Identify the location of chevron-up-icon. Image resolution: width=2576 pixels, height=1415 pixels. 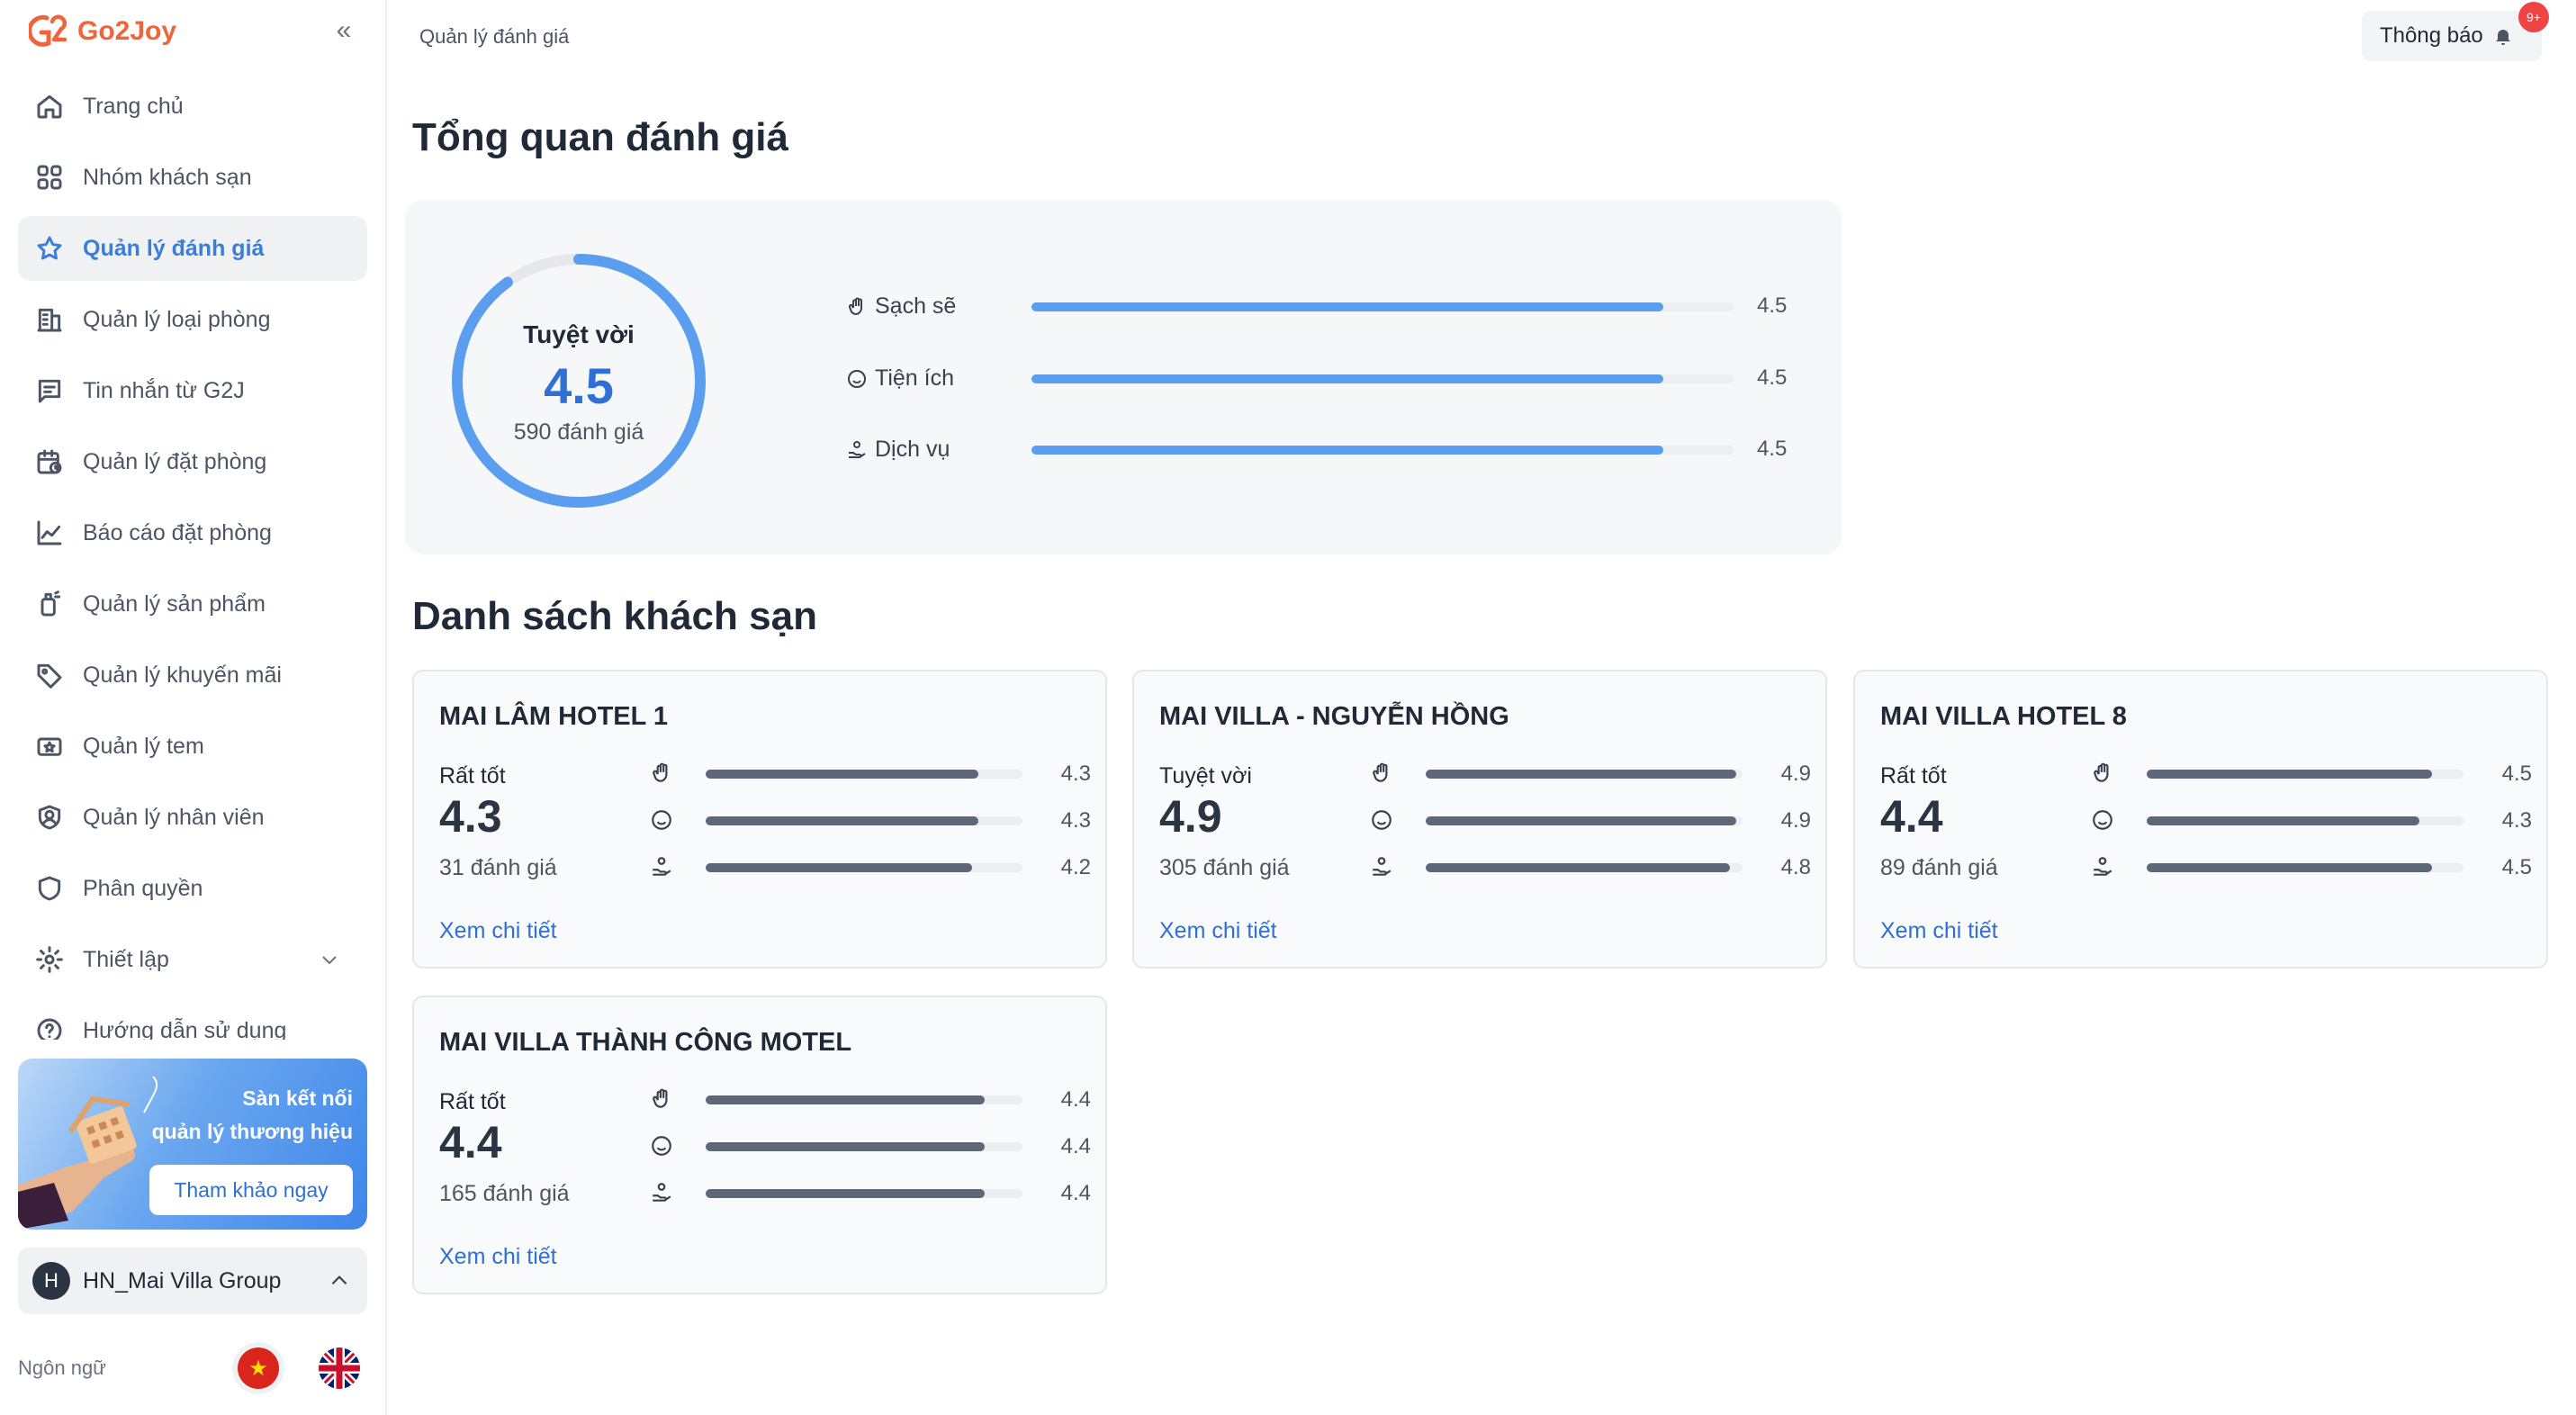
(339, 1281).